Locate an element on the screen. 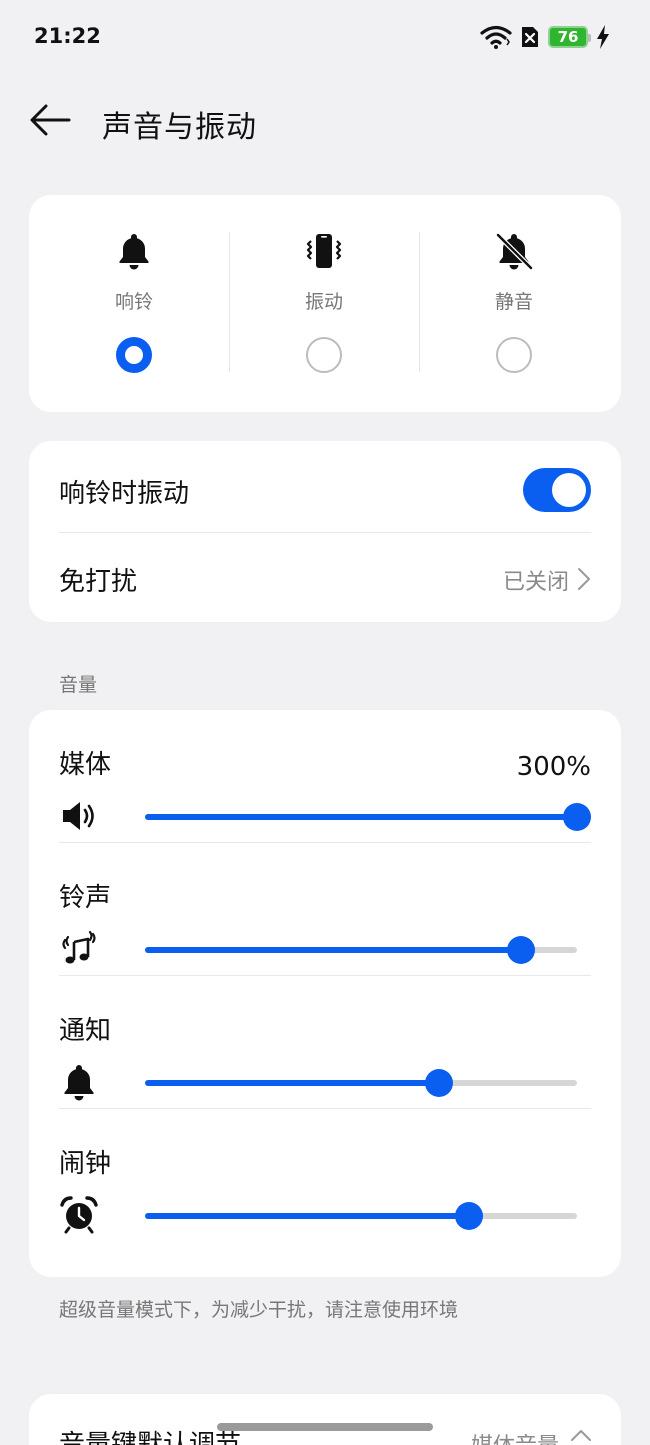 The image size is (650, 1445). back-button is located at coordinates (50, 120).